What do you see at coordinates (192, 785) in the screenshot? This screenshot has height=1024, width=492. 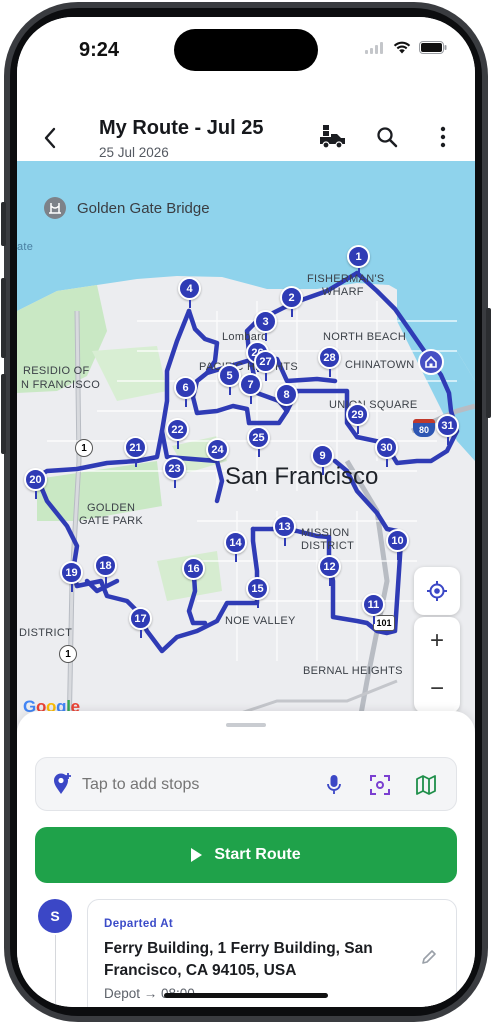 I see `add-stops-input` at bounding box center [192, 785].